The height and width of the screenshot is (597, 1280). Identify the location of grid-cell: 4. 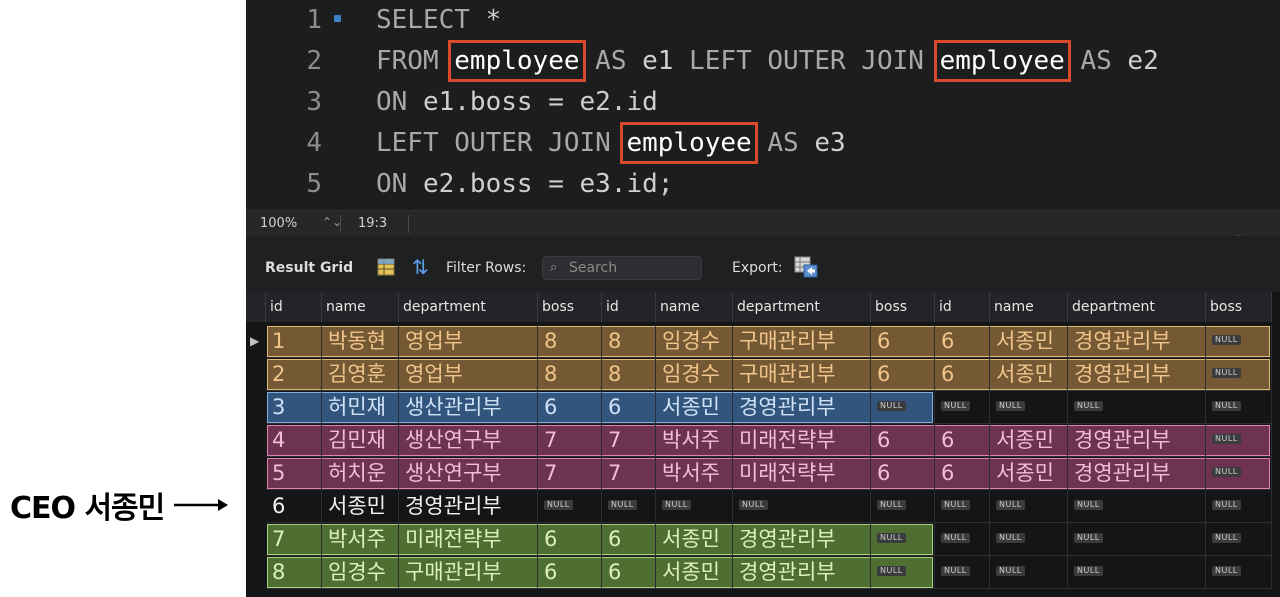
(294, 440).